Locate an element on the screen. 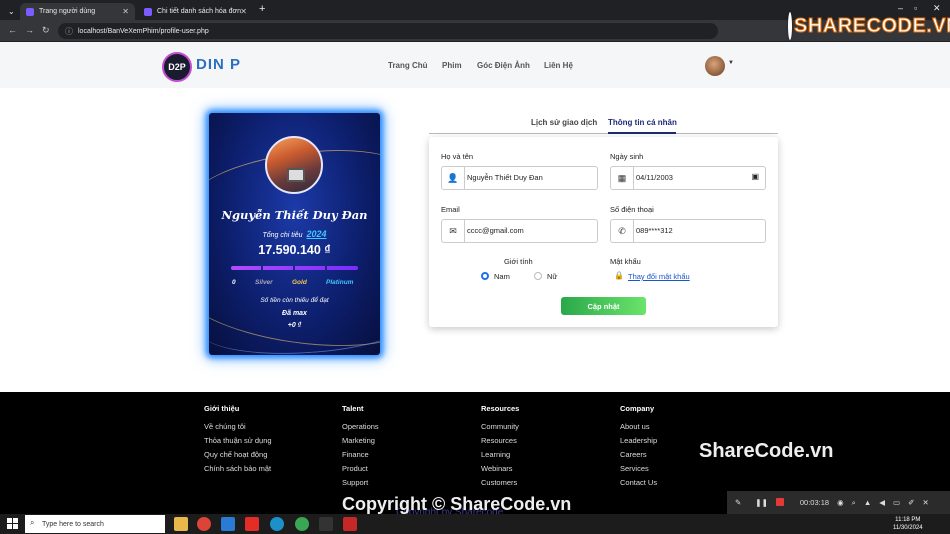  nav-home: Trang Chủ is located at coordinates (408, 65).